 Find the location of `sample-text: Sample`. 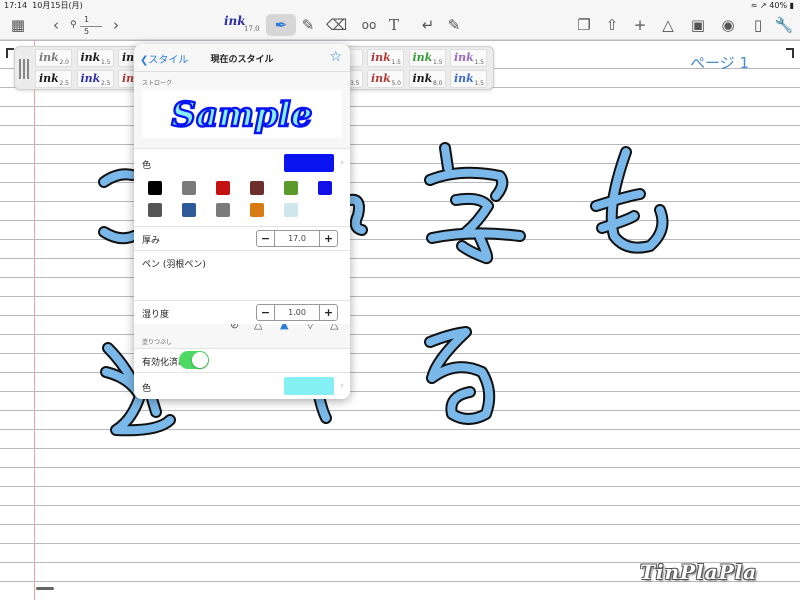

sample-text: Sample is located at coordinates (242, 115).